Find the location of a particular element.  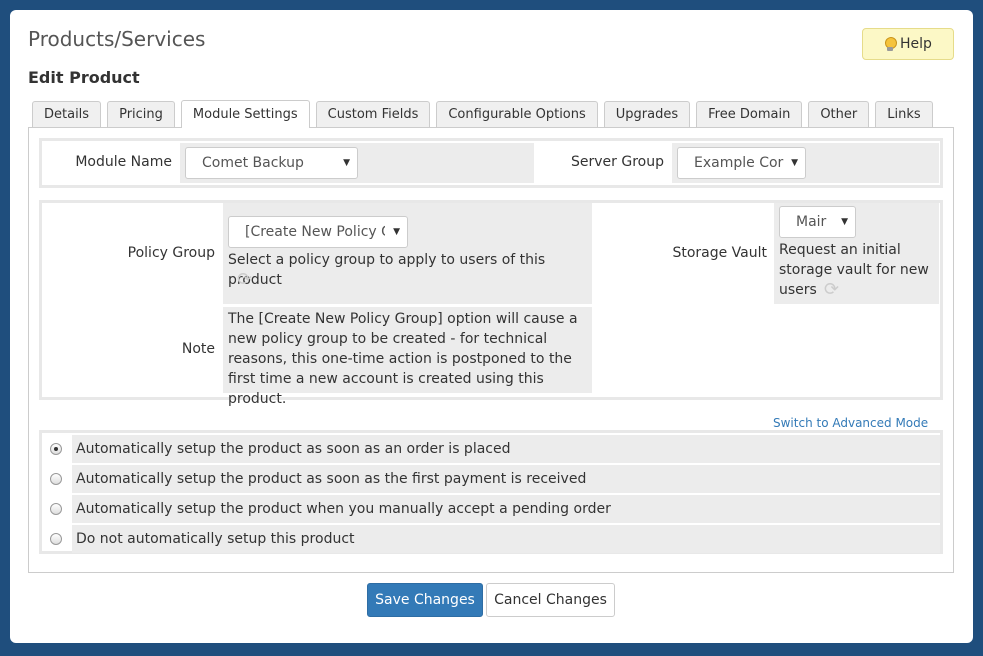

storage-vault-select: Mair ▼ is located at coordinates (817, 222).